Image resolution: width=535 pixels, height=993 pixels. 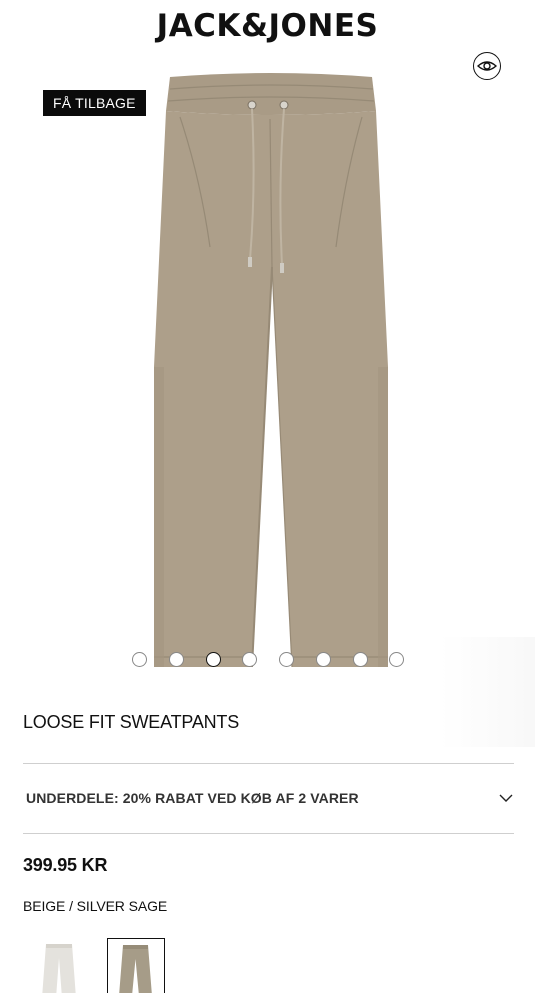 I want to click on divider, so click(x=268, y=833).